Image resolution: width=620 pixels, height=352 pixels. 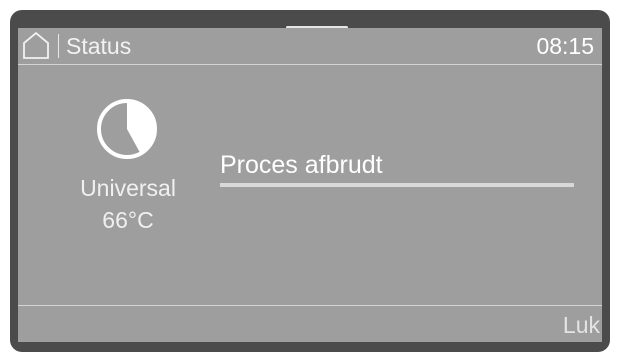 I want to click on footer-rule, so click(x=310, y=305).